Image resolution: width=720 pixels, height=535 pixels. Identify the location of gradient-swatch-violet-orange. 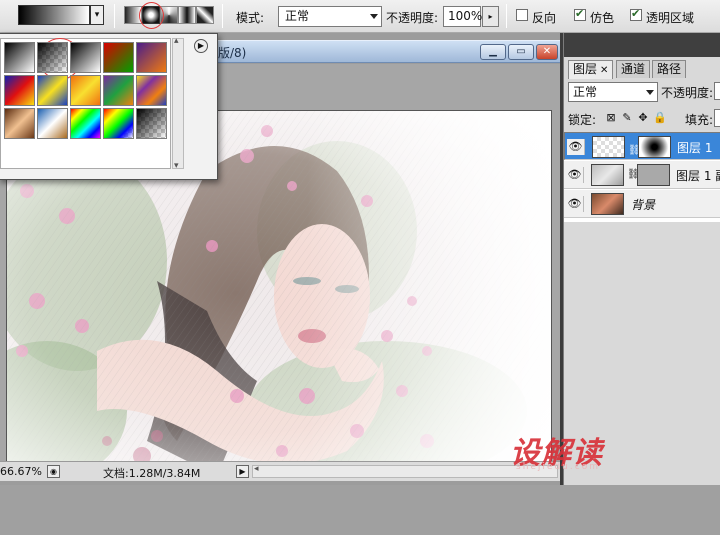
(151, 57).